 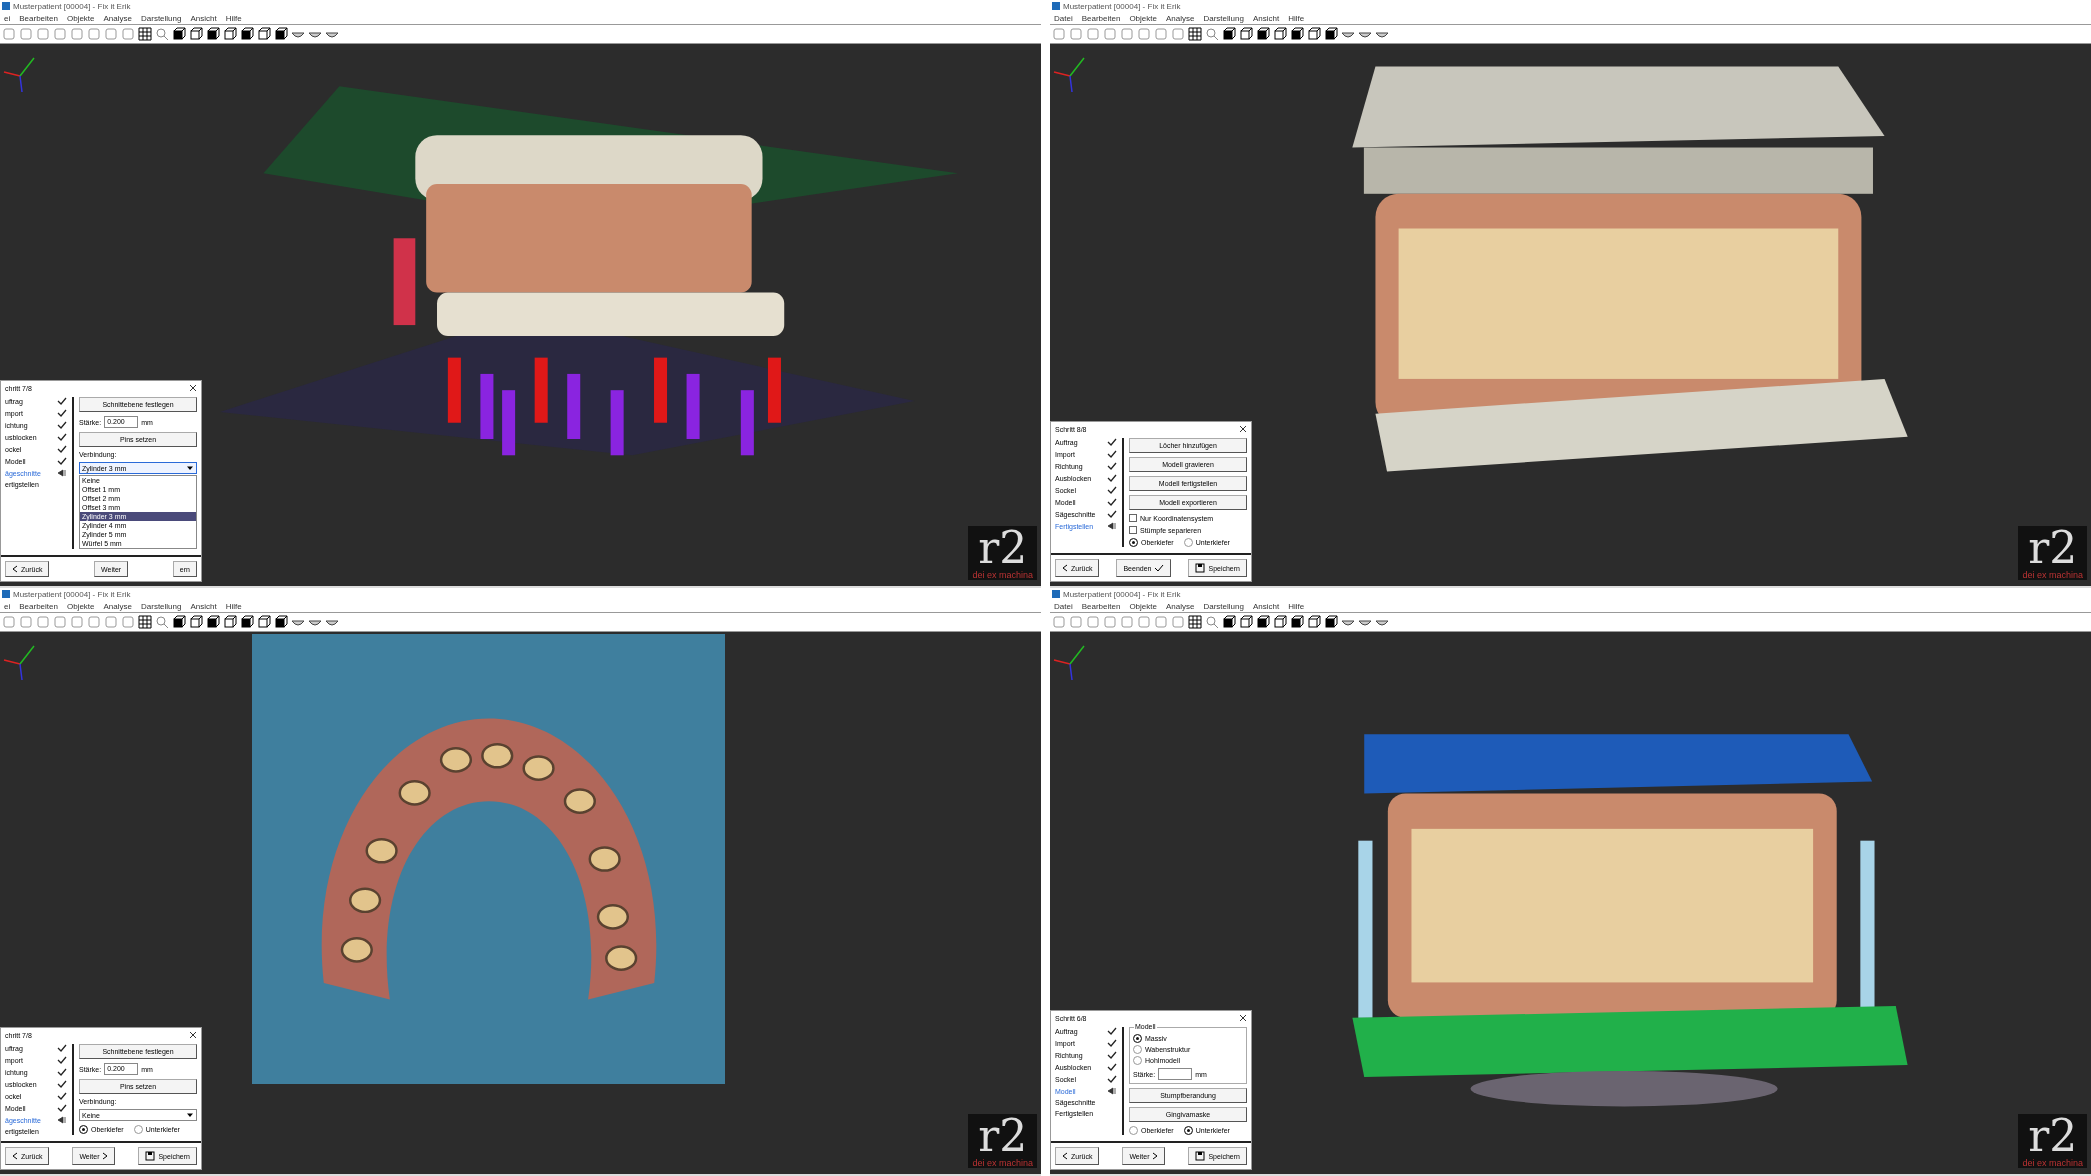 I want to click on checkmark-icon, so click(x=1159, y=568).